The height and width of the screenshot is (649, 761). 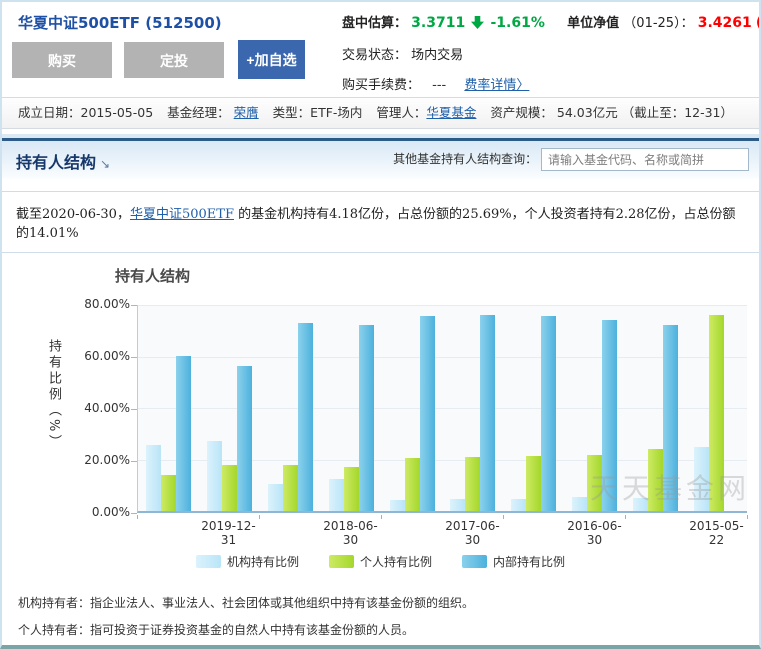 What do you see at coordinates (451, 112) in the screenshot?
I see `company-link: 华夏基金` at bounding box center [451, 112].